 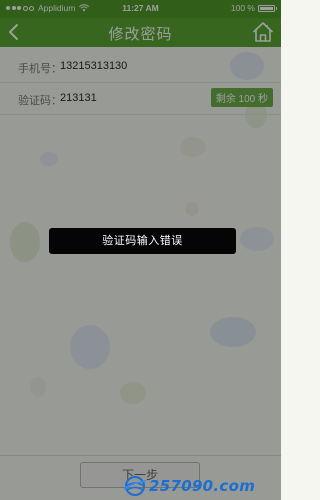 What do you see at coordinates (142, 241) in the screenshot?
I see `error-toast: 验证码输入错误` at bounding box center [142, 241].